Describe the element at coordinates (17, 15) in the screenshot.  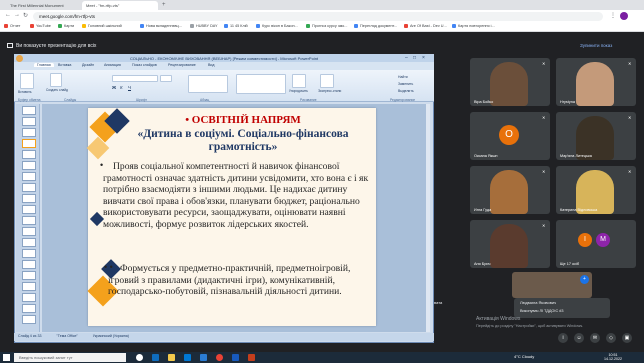
I see `forward-icon: →` at that location.